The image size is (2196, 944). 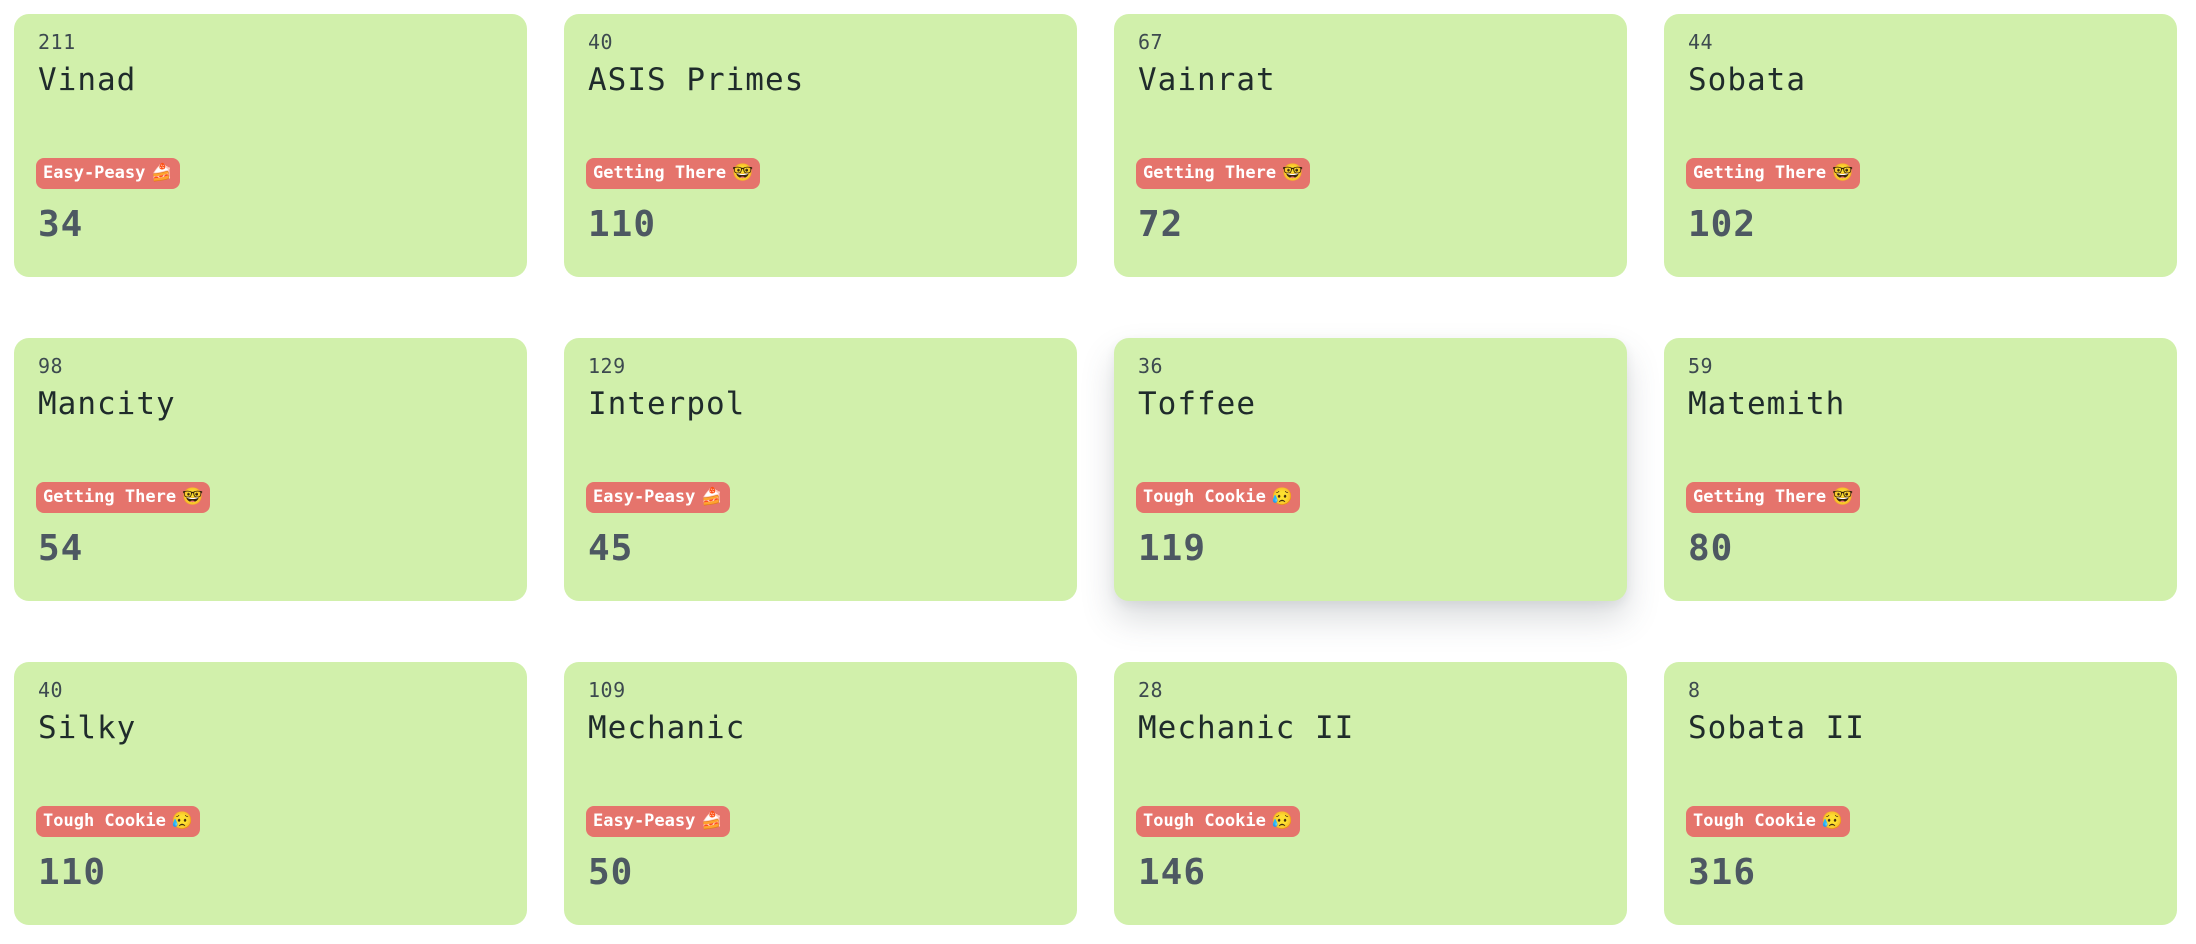 What do you see at coordinates (1711, 548) in the screenshot?
I see `card-score: 80` at bounding box center [1711, 548].